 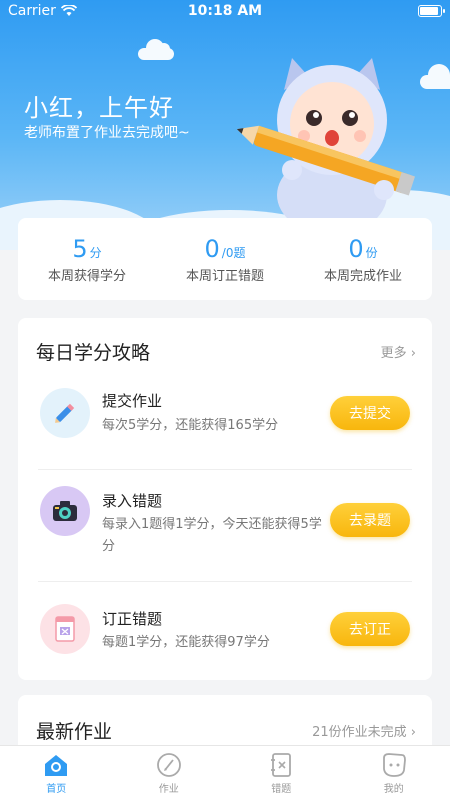 I want to click on tab-bar: 首页 作业 错题 我的, so click(x=225, y=772).